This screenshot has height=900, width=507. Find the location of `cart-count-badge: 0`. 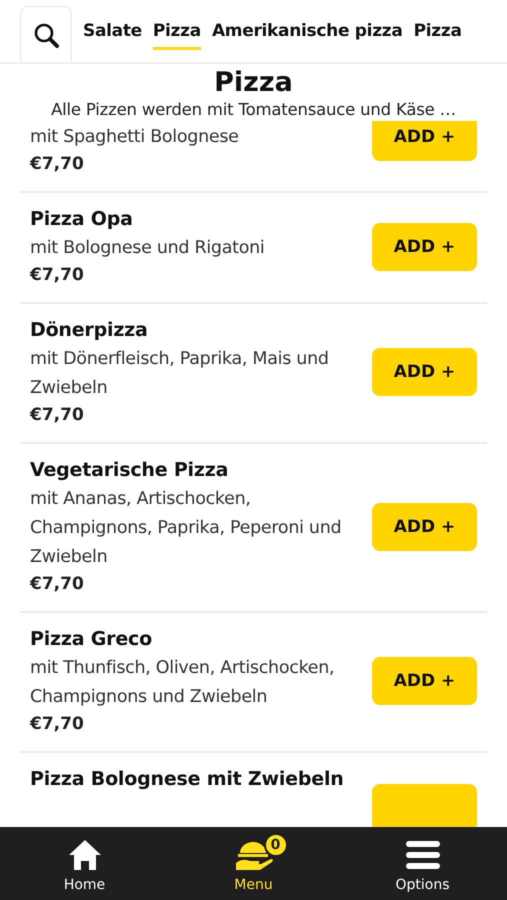

cart-count-badge: 0 is located at coordinates (276, 844).